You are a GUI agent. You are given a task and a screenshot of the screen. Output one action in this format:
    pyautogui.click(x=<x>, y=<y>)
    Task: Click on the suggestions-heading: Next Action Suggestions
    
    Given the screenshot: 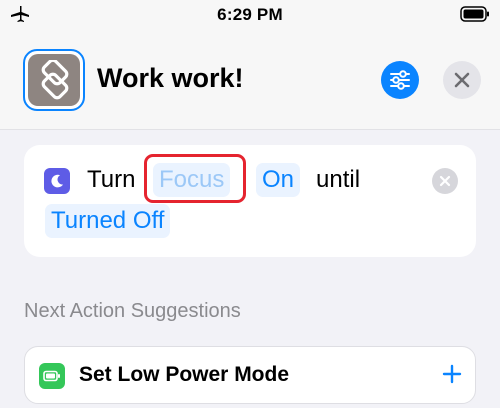 What is the action you would take?
    pyautogui.click(x=132, y=311)
    